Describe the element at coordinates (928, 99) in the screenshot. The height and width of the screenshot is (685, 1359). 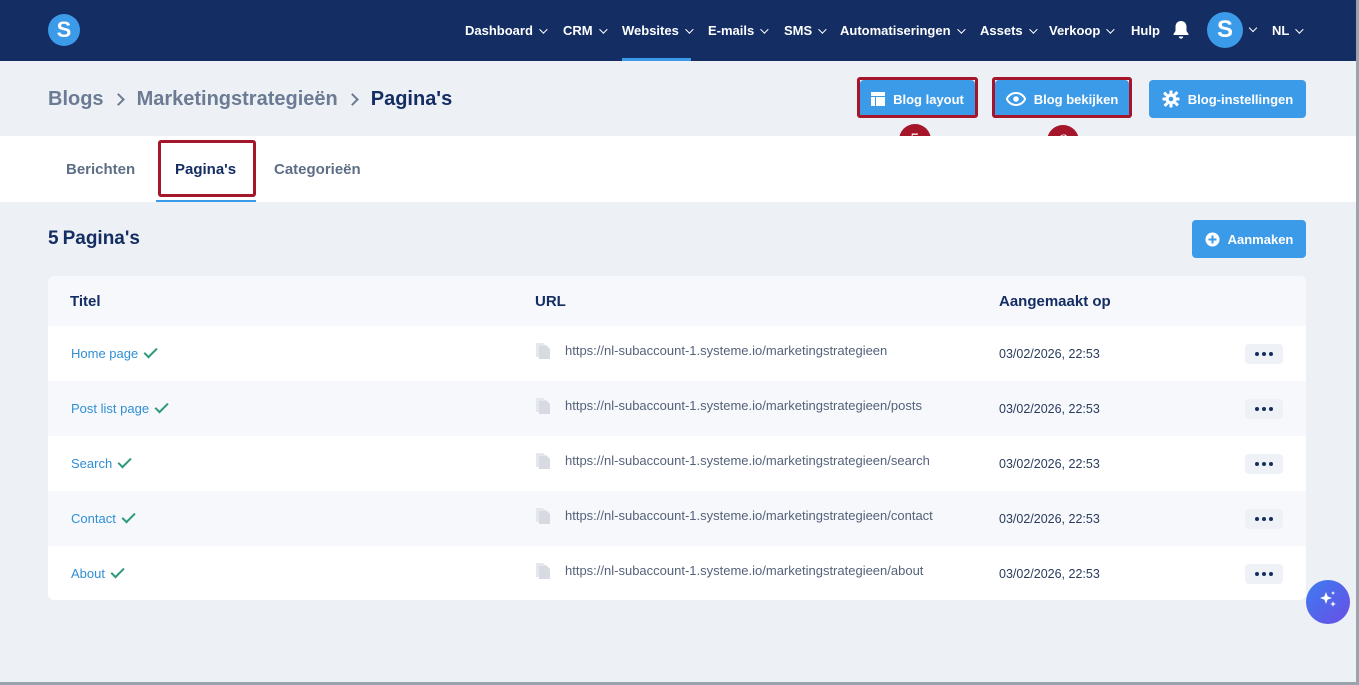
I see `blog-layout-label: Blog layout` at that location.